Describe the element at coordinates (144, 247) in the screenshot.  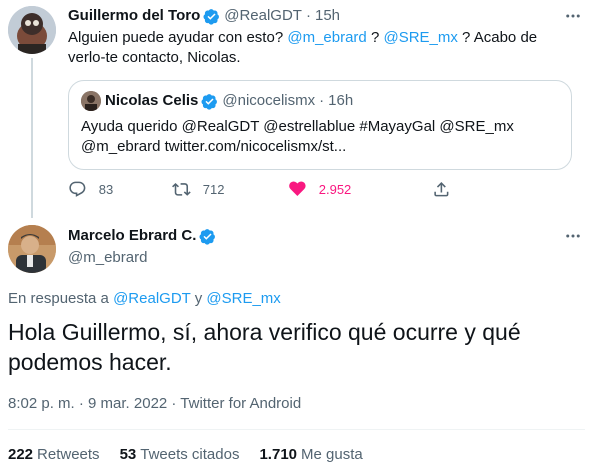
I see `tweet-marcelo-header: Marcelo Ebrard C. @m_ebrard` at that location.